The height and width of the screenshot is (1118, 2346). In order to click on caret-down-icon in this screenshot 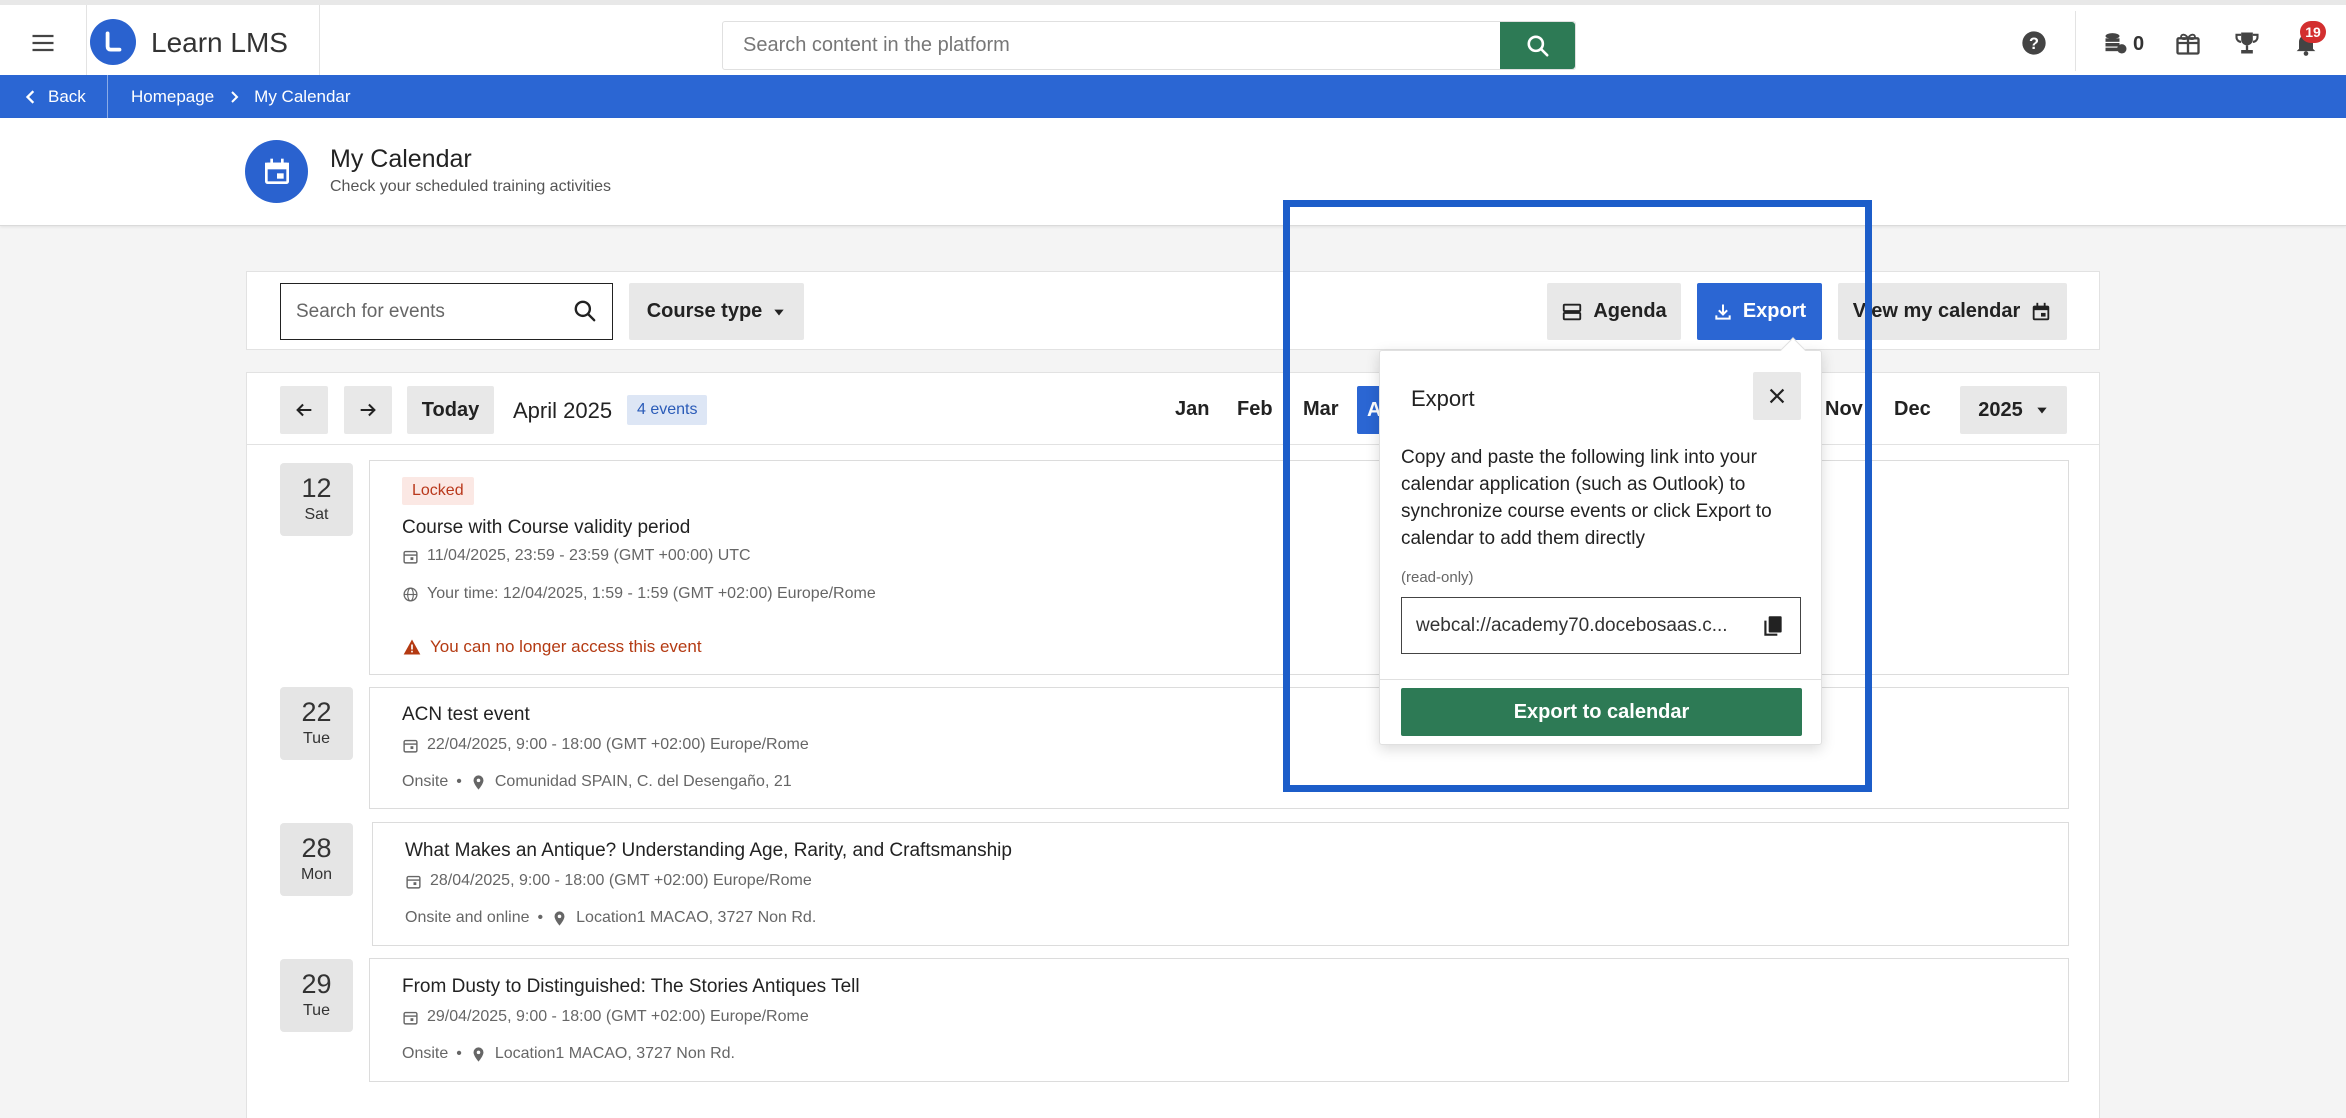, I will do `click(779, 312)`.